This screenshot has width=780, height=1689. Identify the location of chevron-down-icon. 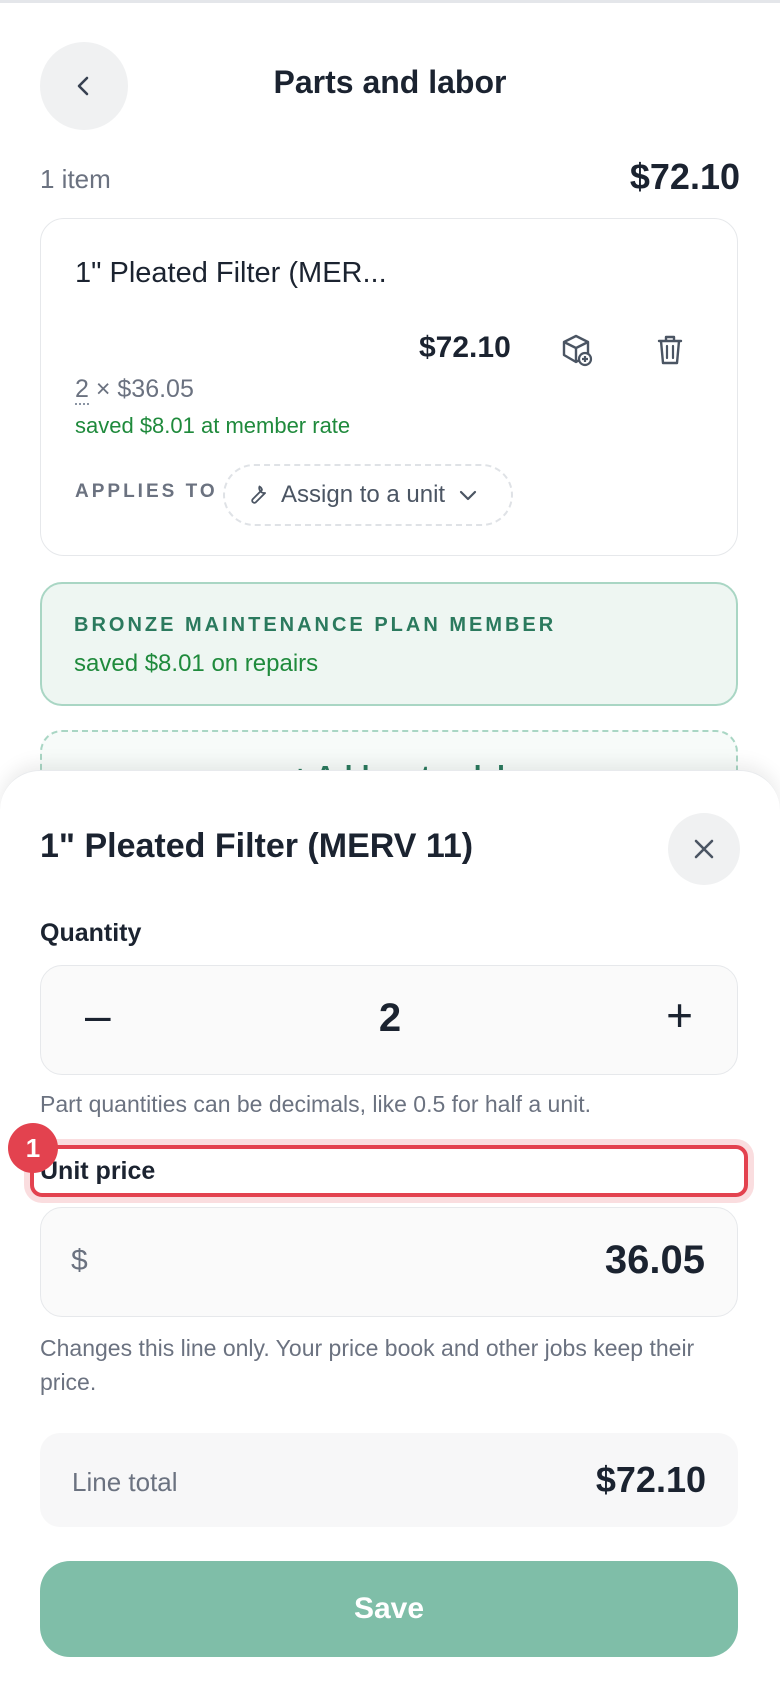
(468, 495).